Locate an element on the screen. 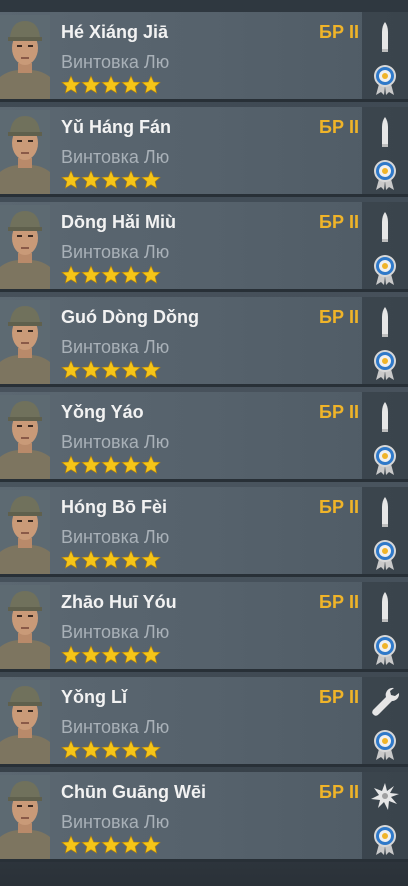 Image resolution: width=408 pixels, height=886 pixels. soldier-card-5: Yǒng Yáo Винтовка Лю БР II is located at coordinates (204, 437).